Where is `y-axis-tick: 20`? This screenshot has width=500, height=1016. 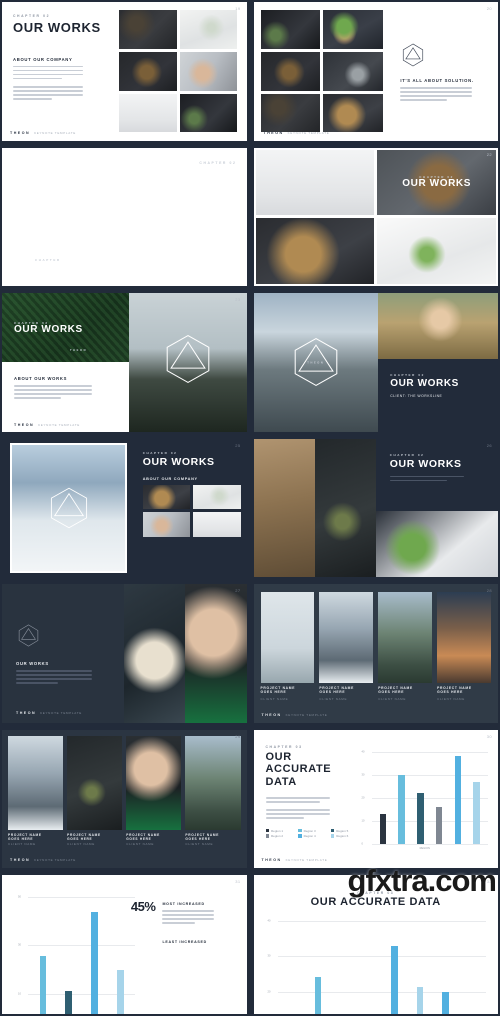
y-axis-tick: 20 is located at coordinates (363, 797).